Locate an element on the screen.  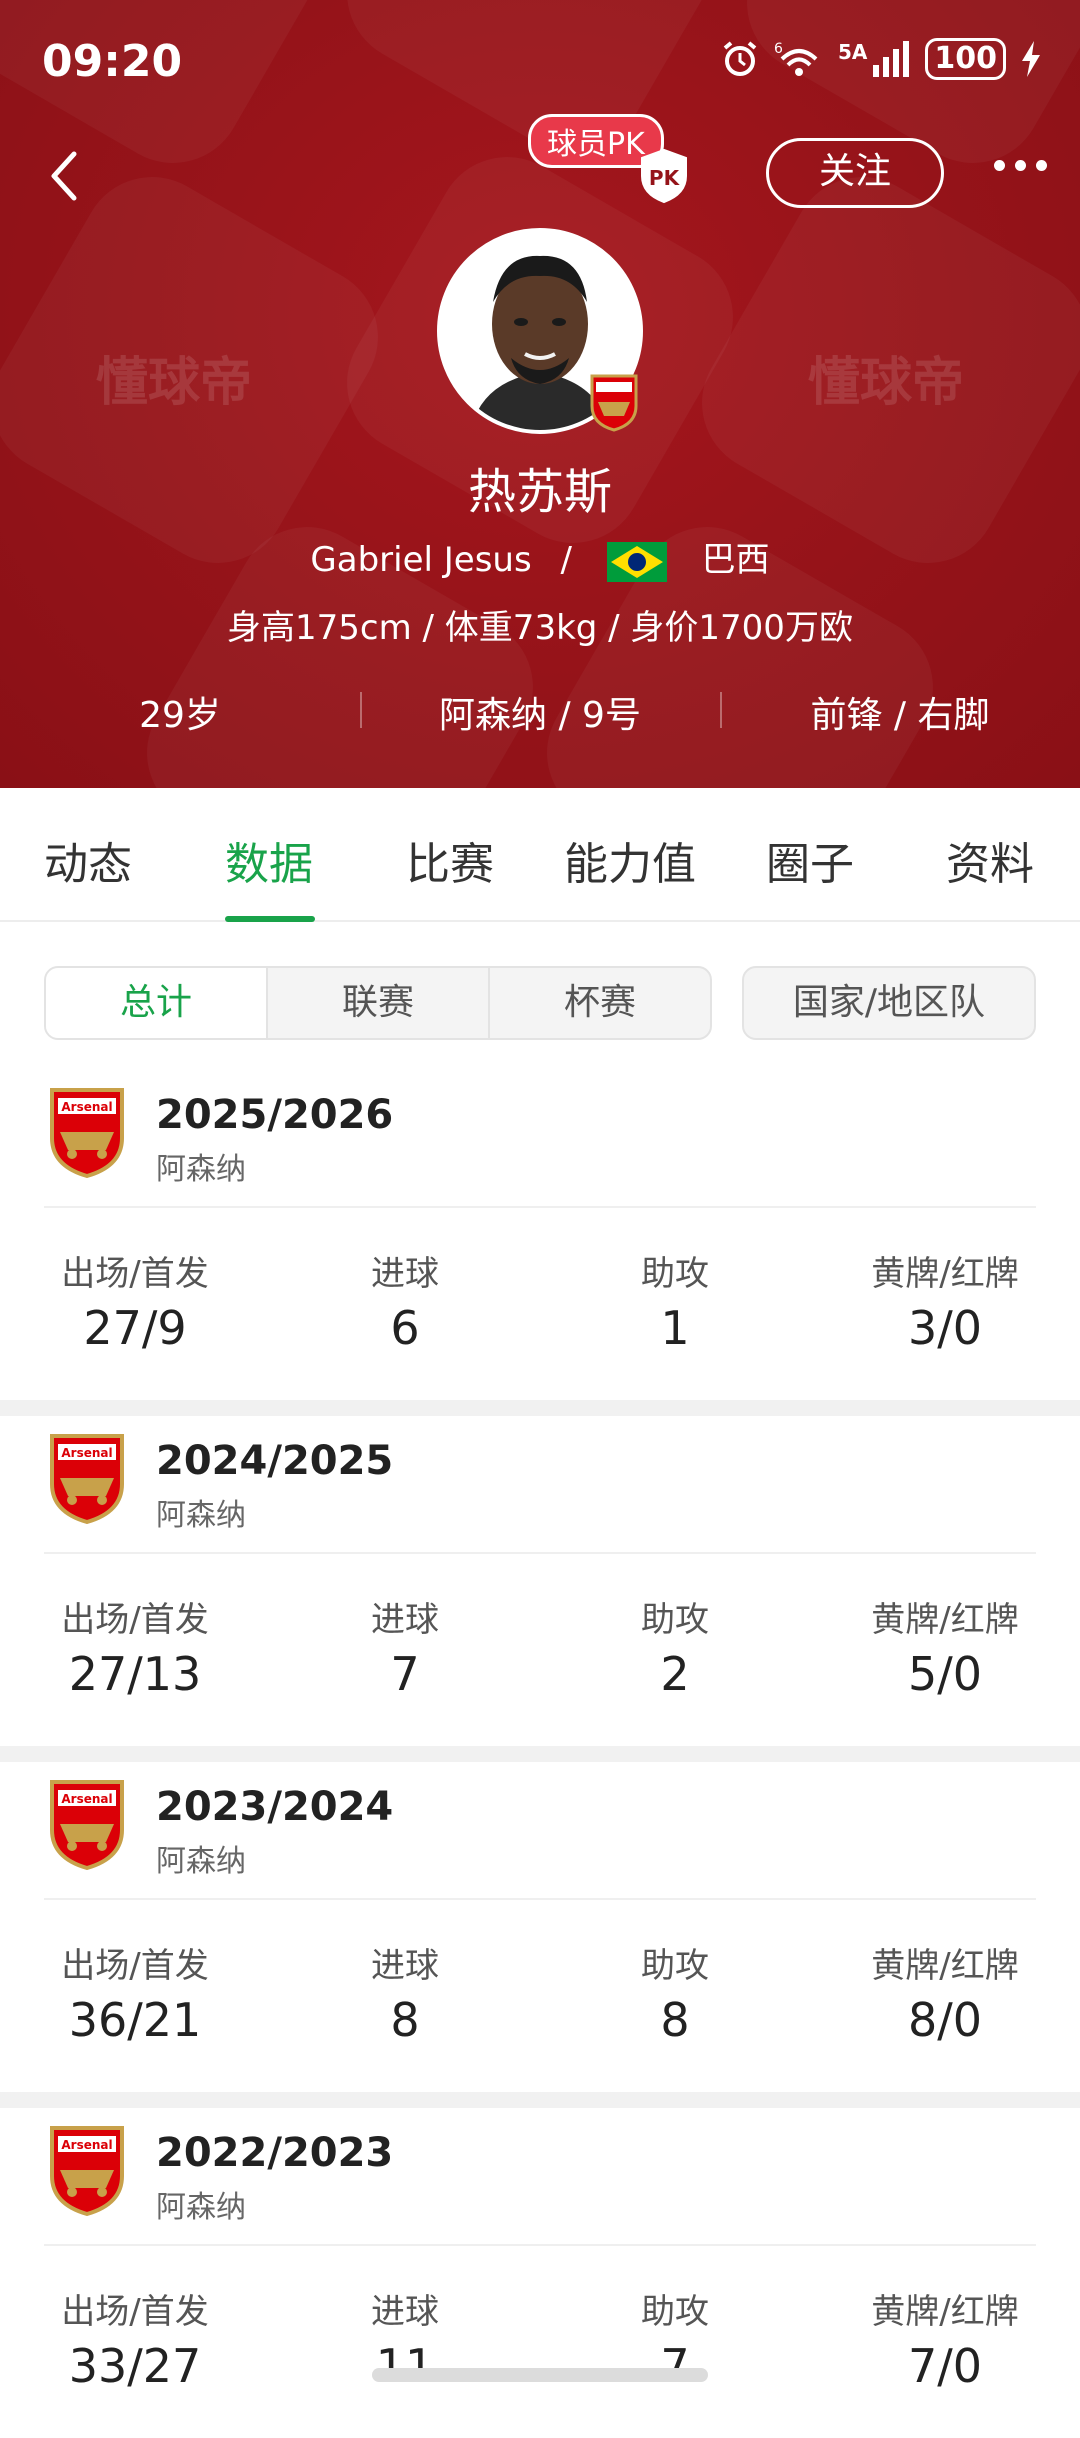
player-club-number: 阿森纳 / 9号 is located at coordinates (540, 711).